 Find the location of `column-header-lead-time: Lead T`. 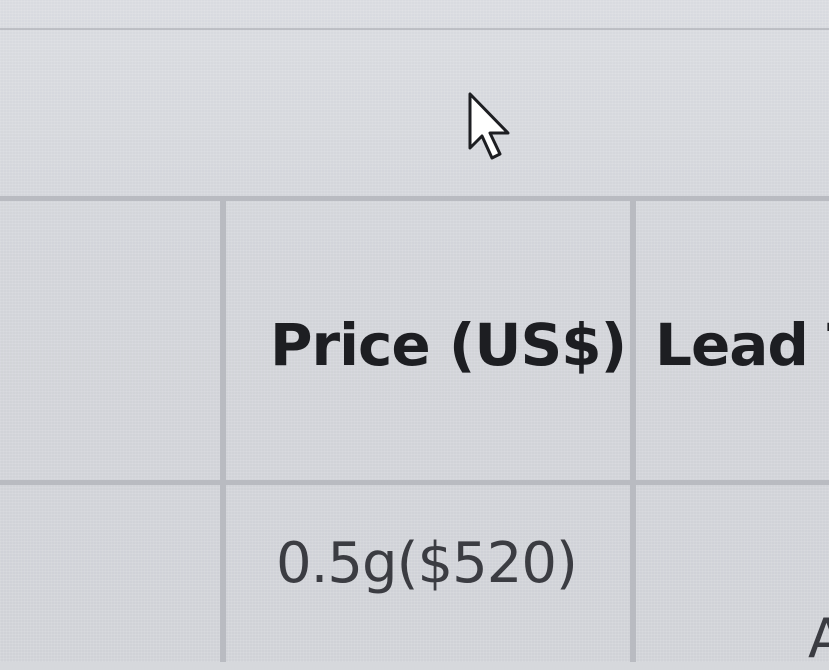

column-header-lead-time: Lead T is located at coordinates (742, 345).